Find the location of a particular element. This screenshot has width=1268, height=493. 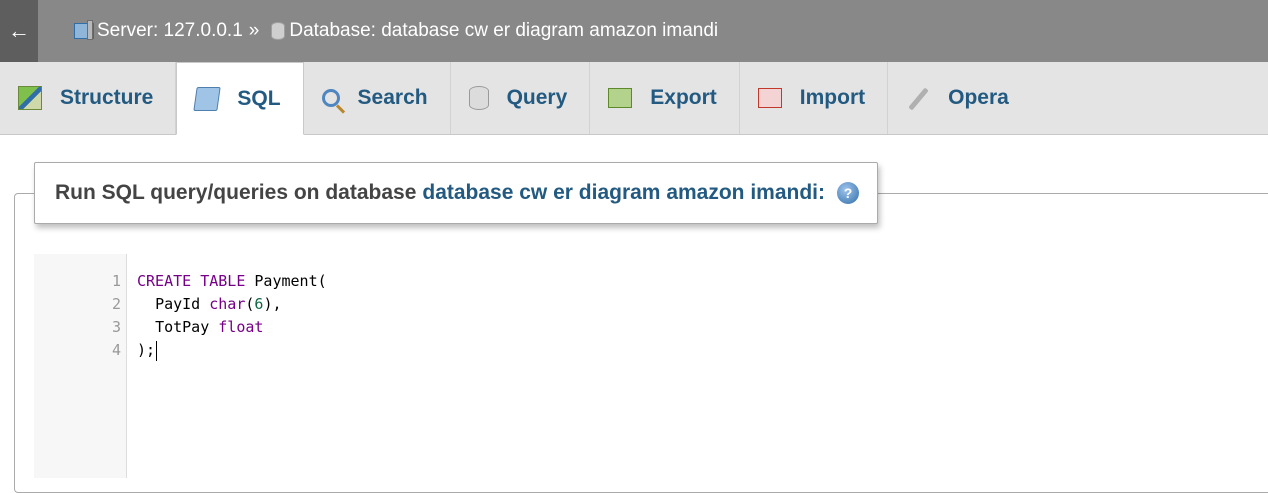

tab-export: Export is located at coordinates (665, 98).